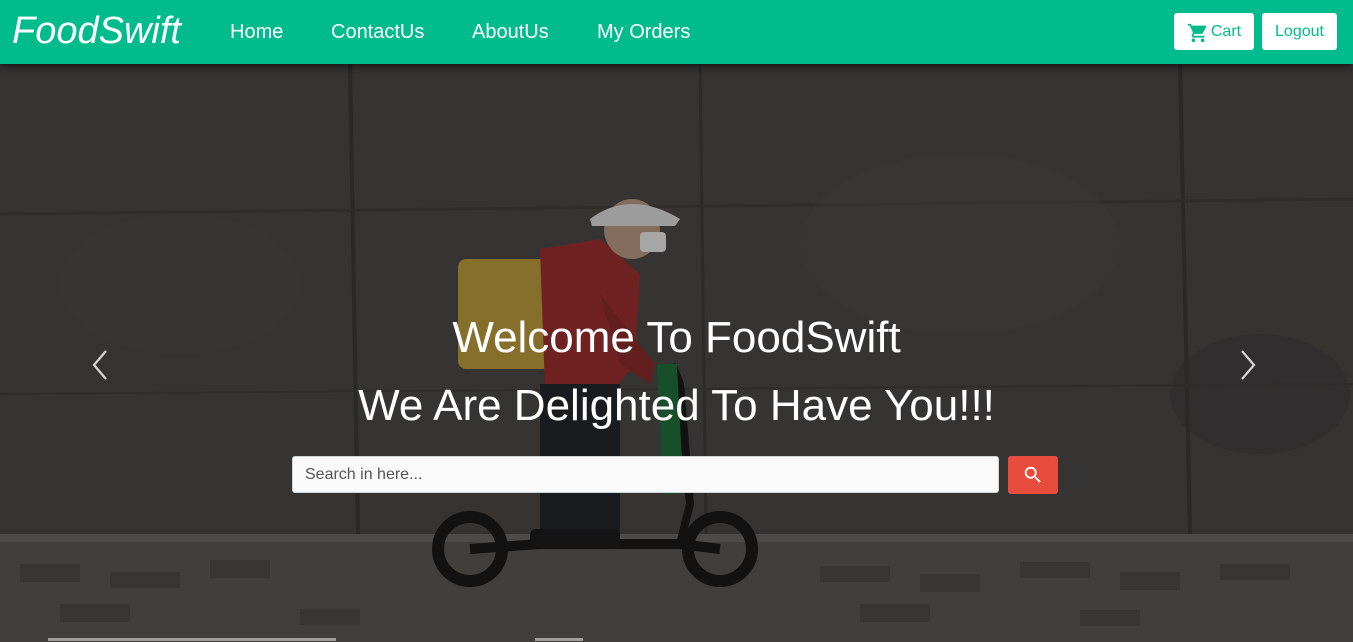 The width and height of the screenshot is (1353, 642). Describe the element at coordinates (1226, 31) in the screenshot. I see `cart-label: Cart` at that location.